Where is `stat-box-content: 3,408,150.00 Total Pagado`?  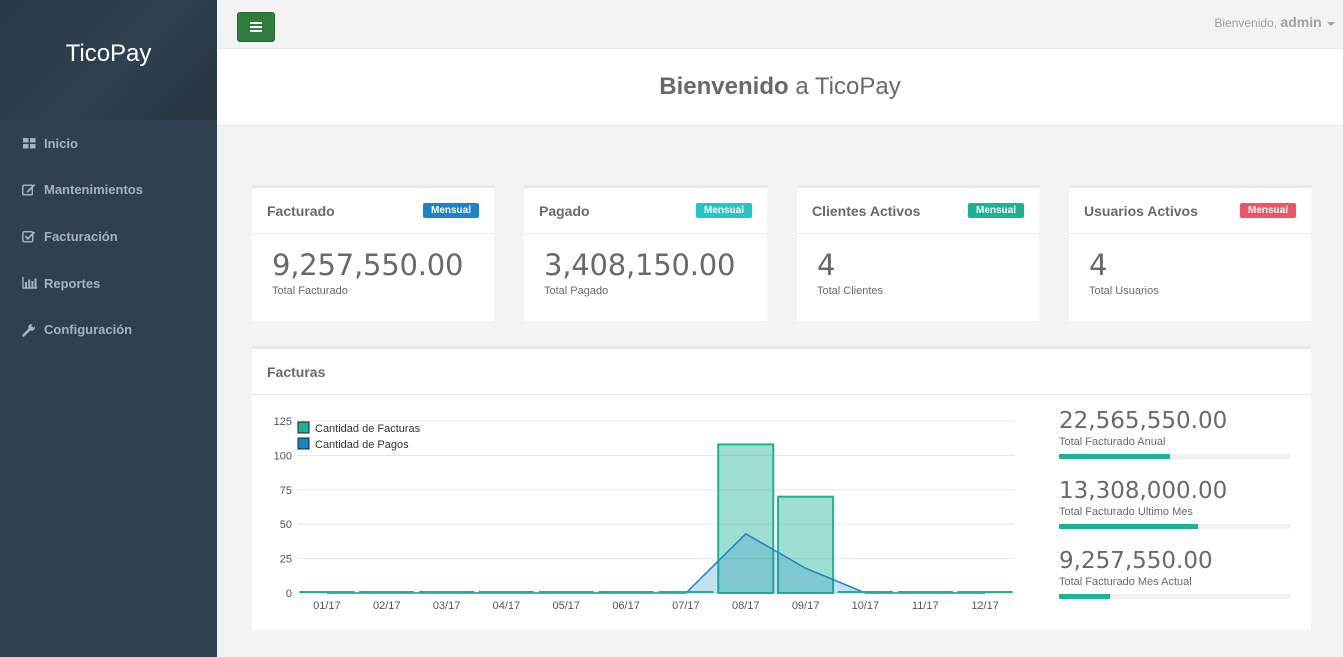
stat-box-content: 3,408,150.00 Total Pagado is located at coordinates (645, 273).